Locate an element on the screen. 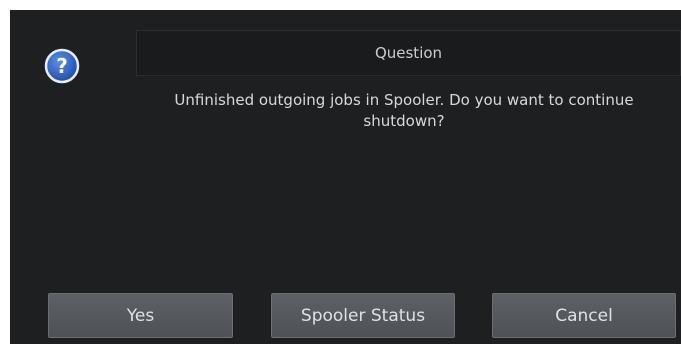  spooler-status-button: Spooler Status is located at coordinates (363, 315).